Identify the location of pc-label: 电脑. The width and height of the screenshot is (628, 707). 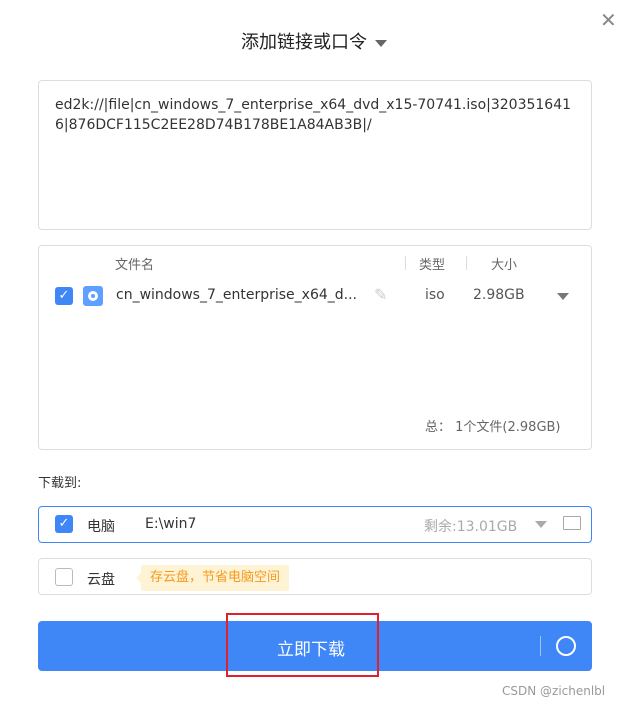
(101, 527).